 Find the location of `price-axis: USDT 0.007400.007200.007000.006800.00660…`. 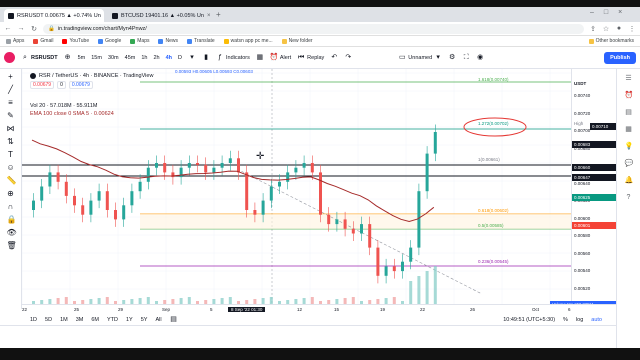

price-axis: USDT 0.007400.007200.007000.006800.00660… is located at coordinates (583, 188).